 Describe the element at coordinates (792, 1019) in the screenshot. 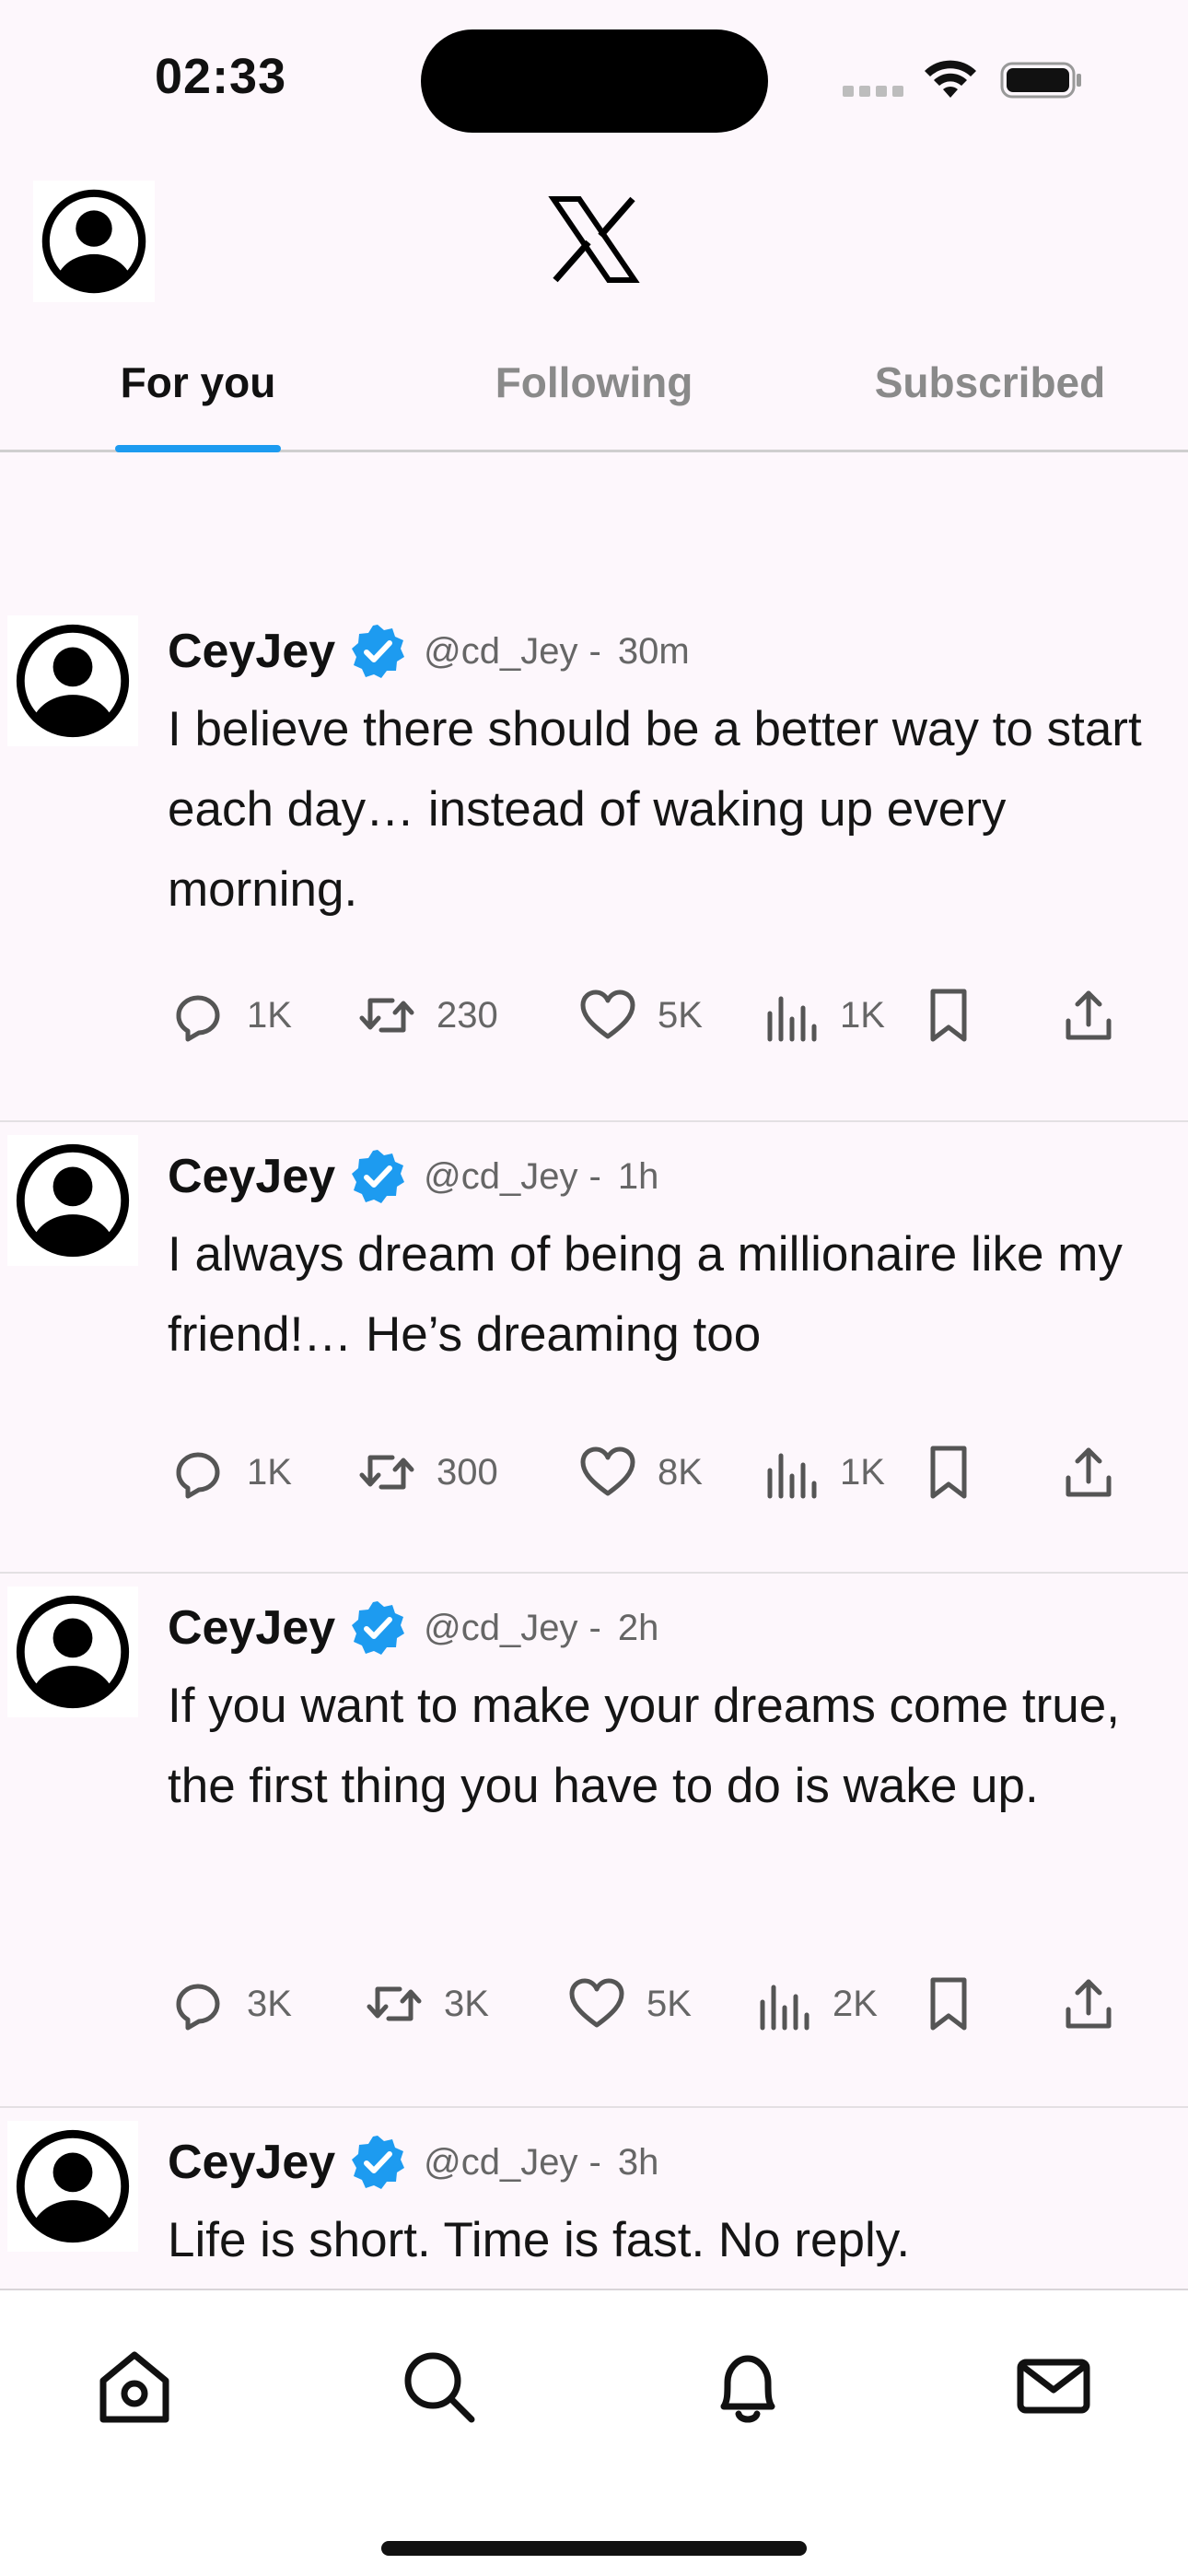

I see `views-chart-icon` at that location.